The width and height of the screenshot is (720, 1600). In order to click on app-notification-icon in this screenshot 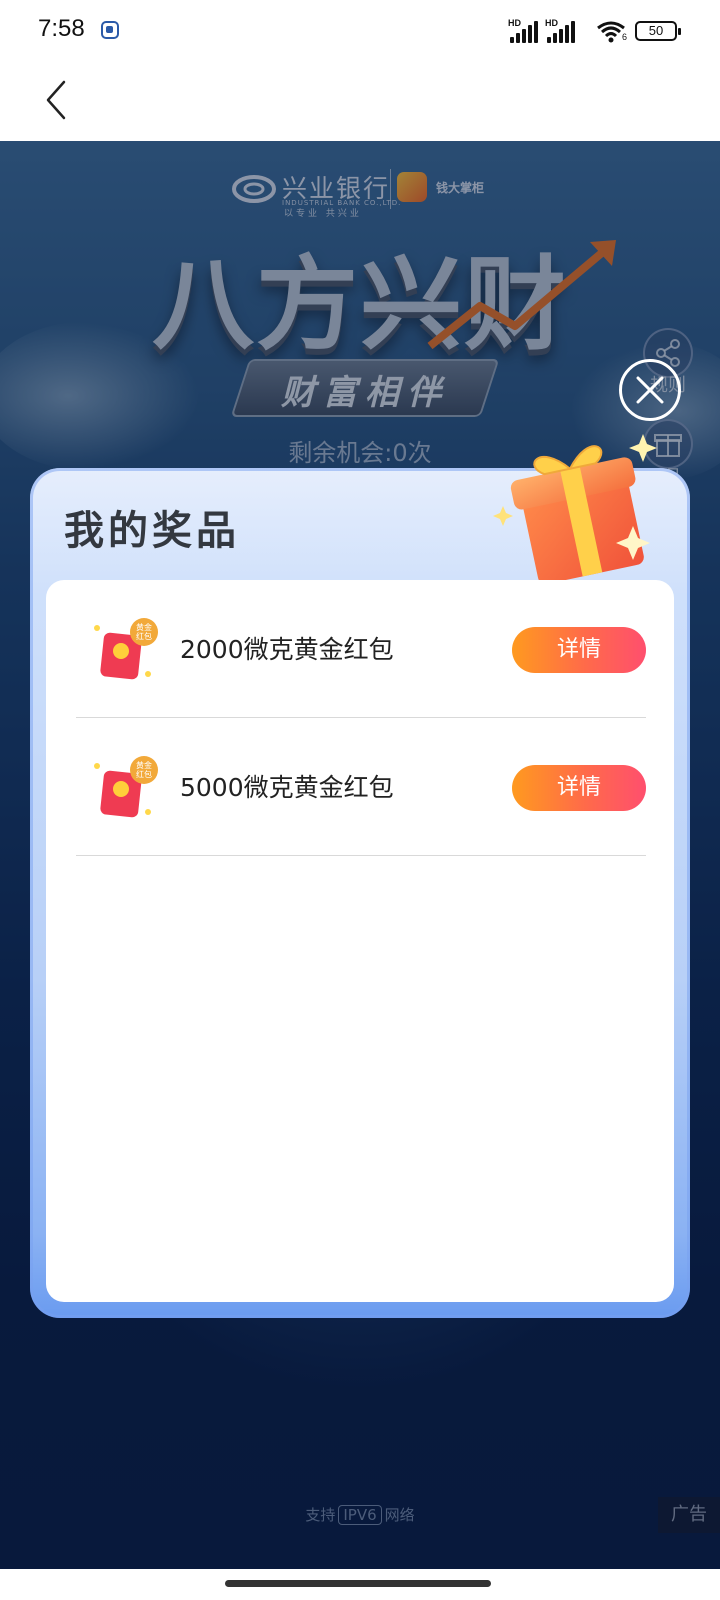, I will do `click(110, 30)`.